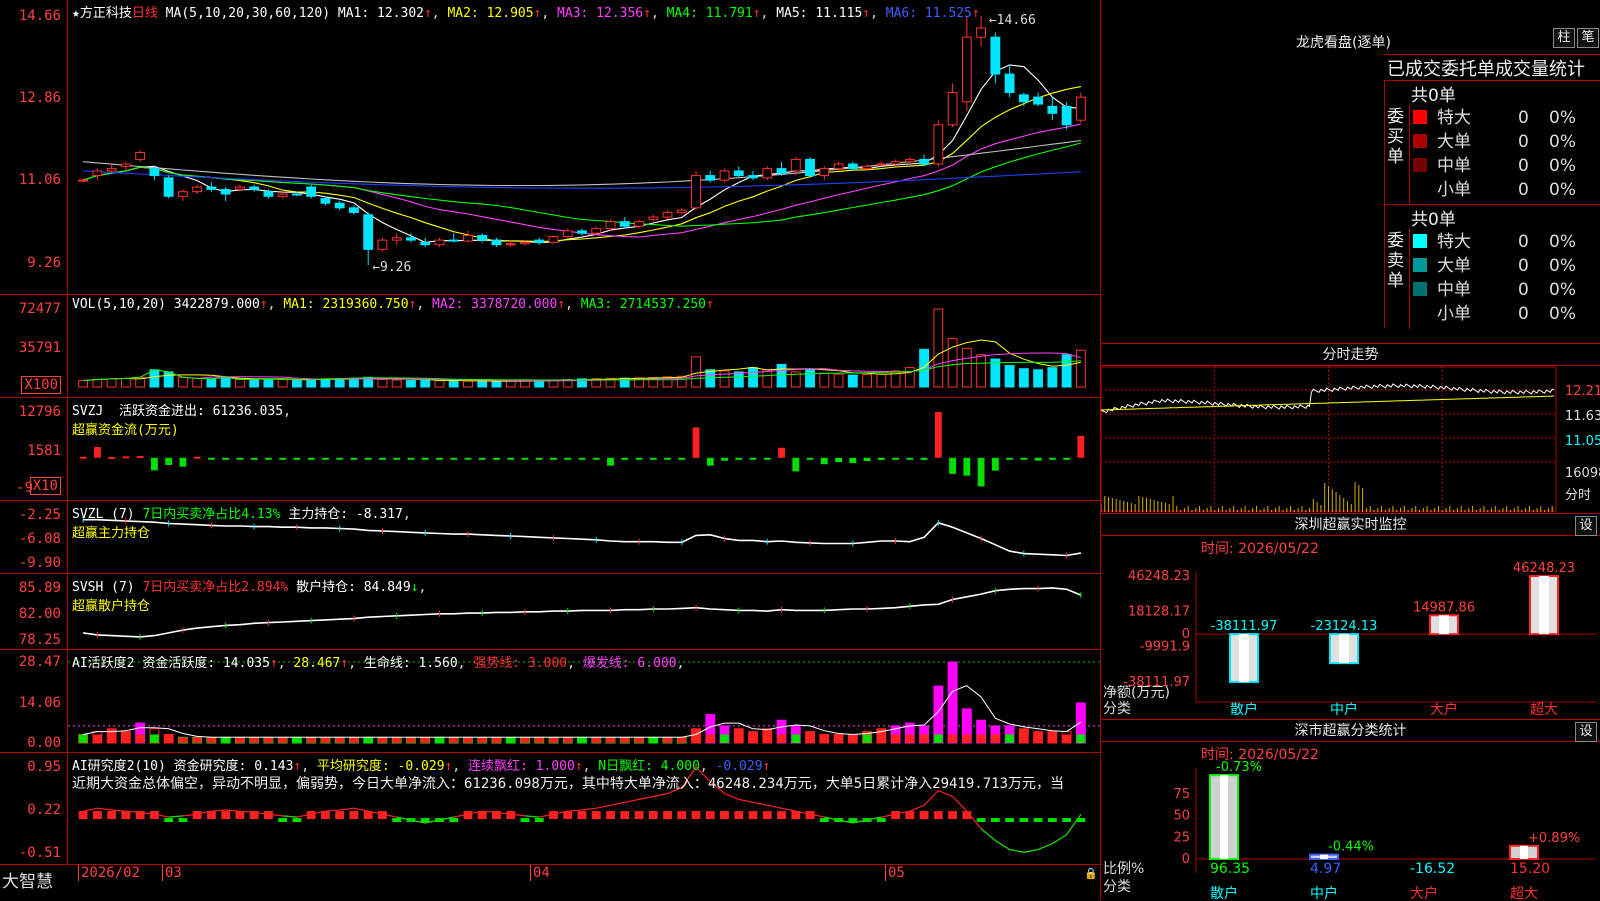 This screenshot has width=1600, height=901. What do you see at coordinates (215, 587) in the screenshot?
I see `svsh-ratio: 7日内买卖净占比2.894%` at bounding box center [215, 587].